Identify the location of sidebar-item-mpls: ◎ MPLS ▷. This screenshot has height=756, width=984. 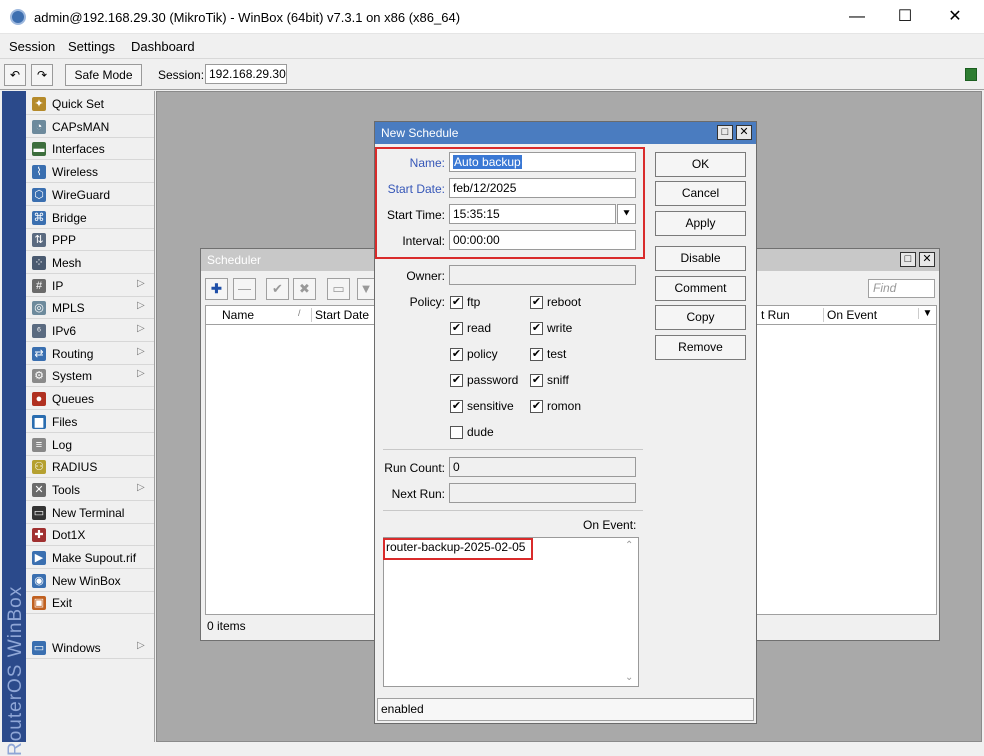
(90, 308).